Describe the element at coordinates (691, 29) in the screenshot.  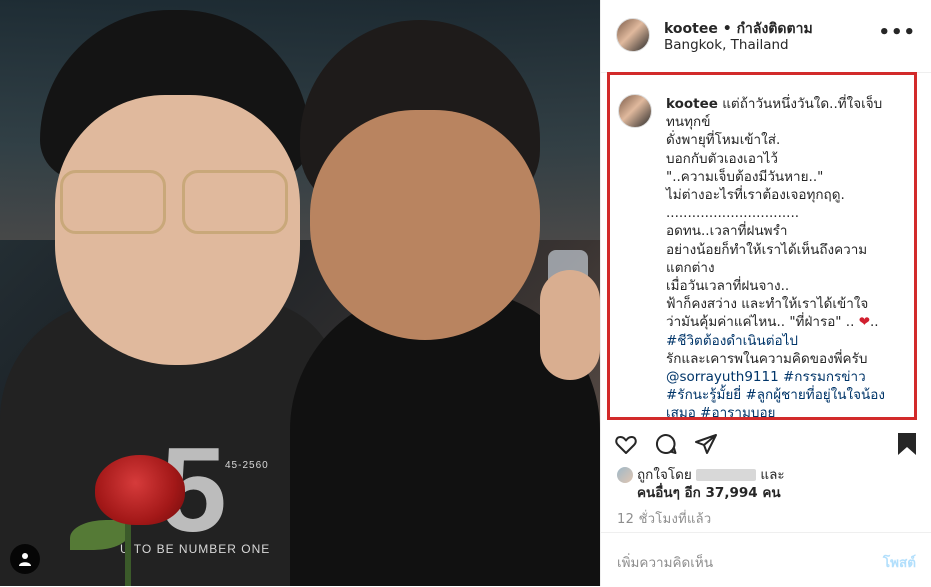
I see `author-username: kootee` at that location.